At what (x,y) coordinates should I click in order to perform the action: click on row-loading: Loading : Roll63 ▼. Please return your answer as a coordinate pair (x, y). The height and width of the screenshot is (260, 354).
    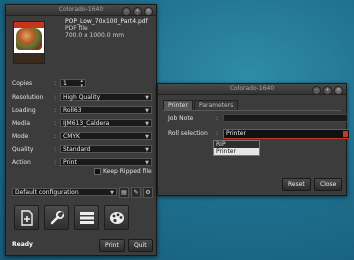
    Looking at the image, I should click on (82, 110).